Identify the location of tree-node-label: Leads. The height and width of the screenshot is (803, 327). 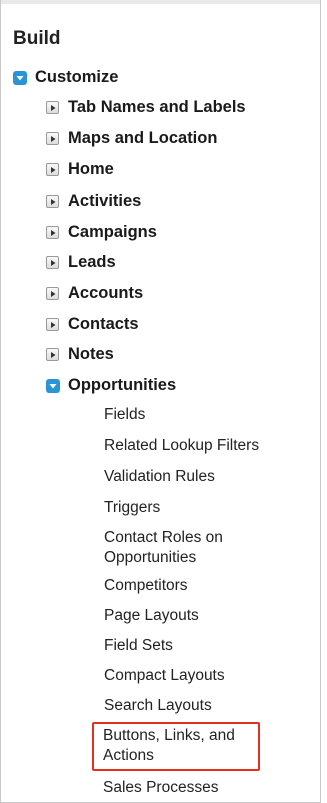
(92, 262).